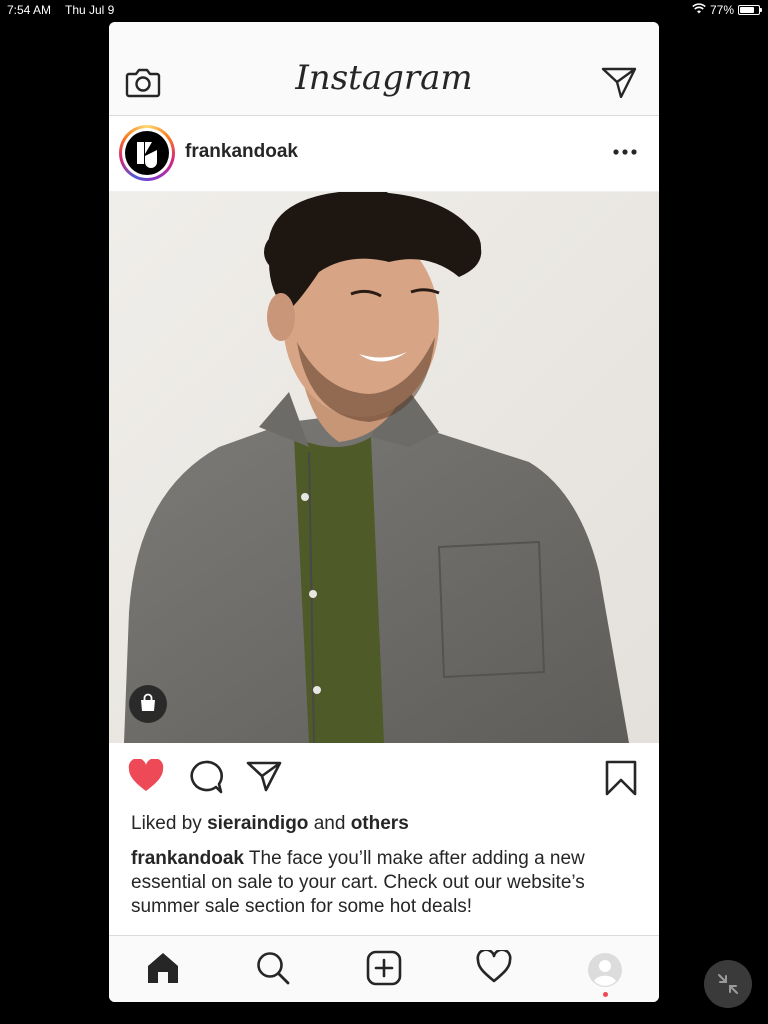 The image size is (768, 1024). I want to click on instagram-logo: Instagram, so click(384, 78).